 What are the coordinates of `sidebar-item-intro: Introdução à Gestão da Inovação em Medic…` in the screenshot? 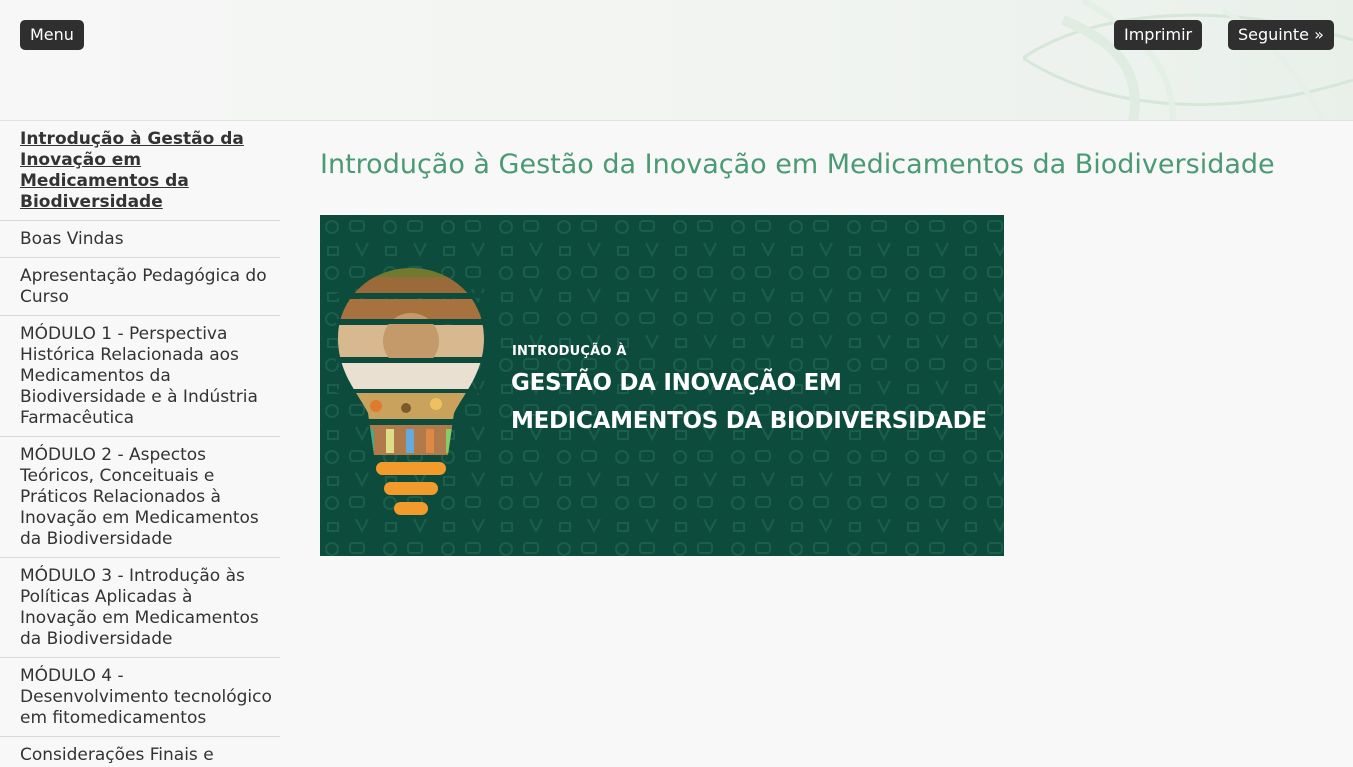 It's located at (140, 171).